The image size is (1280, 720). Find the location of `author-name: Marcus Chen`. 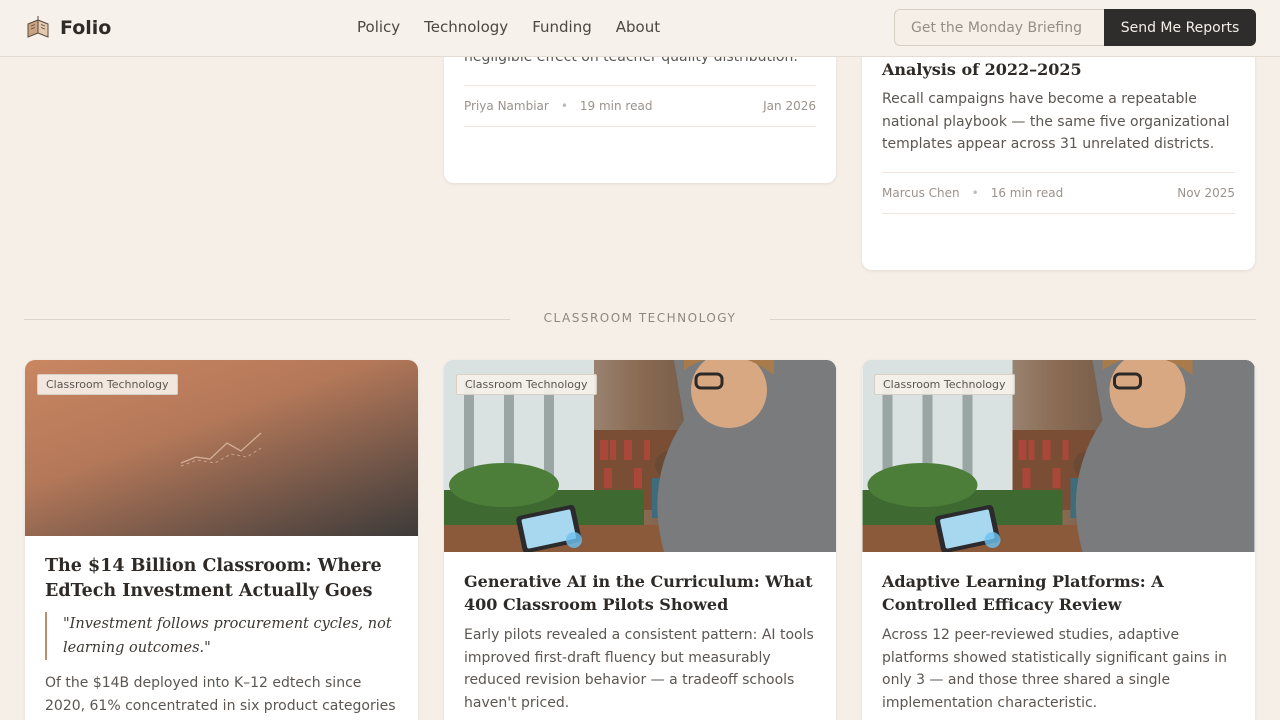

author-name: Marcus Chen is located at coordinates (921, 193).